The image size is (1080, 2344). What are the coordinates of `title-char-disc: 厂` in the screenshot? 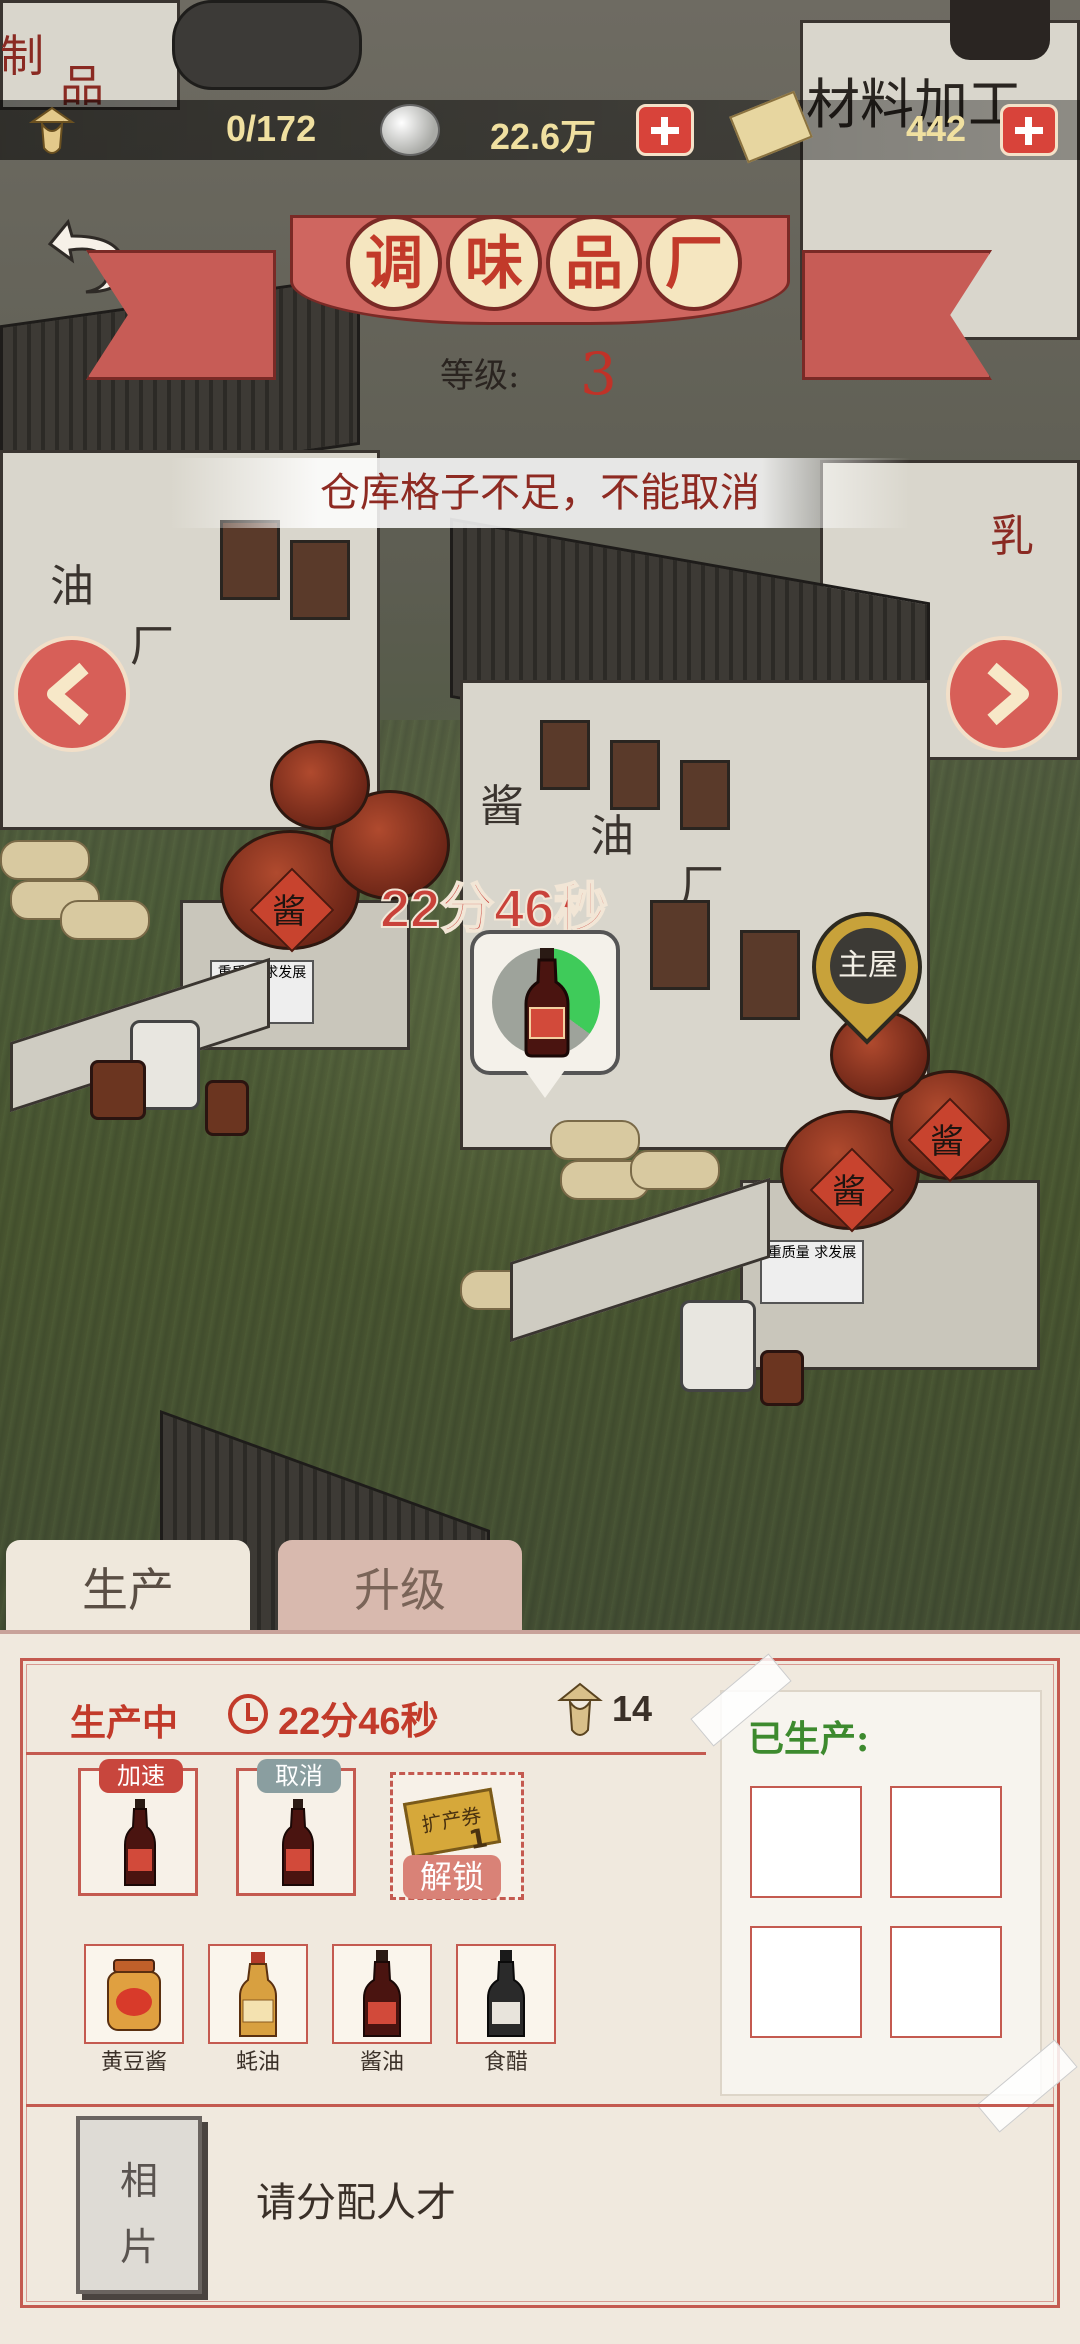 It's located at (694, 263).